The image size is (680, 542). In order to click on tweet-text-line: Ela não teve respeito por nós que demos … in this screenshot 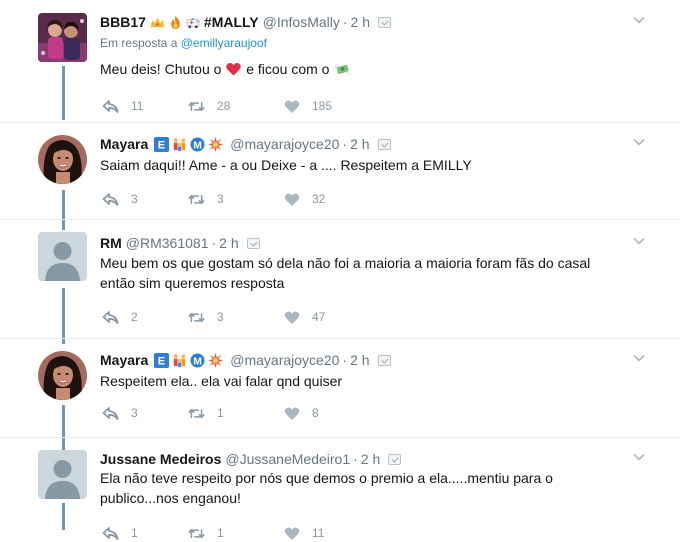, I will do `click(326, 478)`.